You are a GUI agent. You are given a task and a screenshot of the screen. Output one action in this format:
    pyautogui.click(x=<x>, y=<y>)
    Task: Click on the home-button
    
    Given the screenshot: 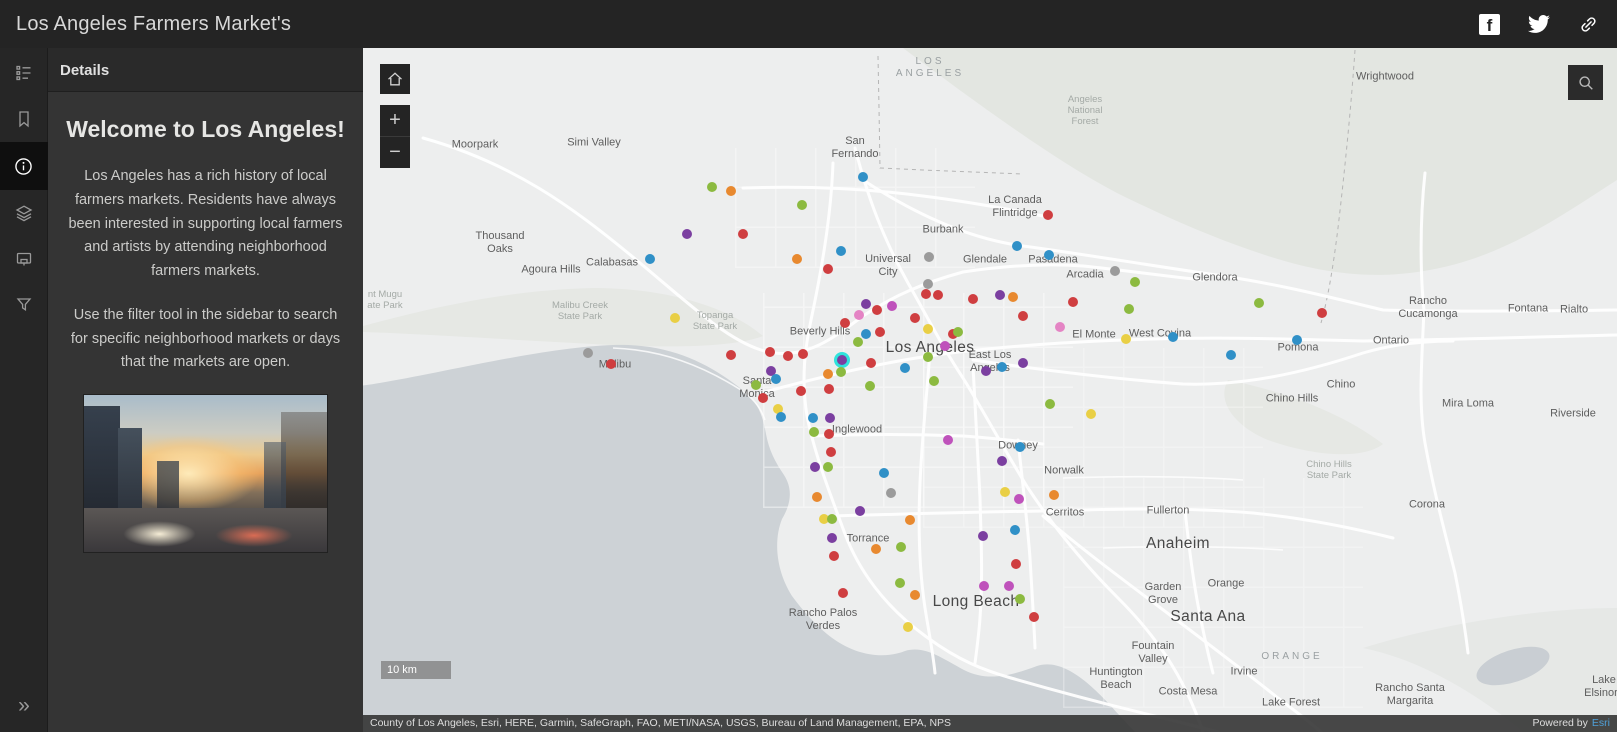 What is the action you would take?
    pyautogui.click(x=395, y=79)
    